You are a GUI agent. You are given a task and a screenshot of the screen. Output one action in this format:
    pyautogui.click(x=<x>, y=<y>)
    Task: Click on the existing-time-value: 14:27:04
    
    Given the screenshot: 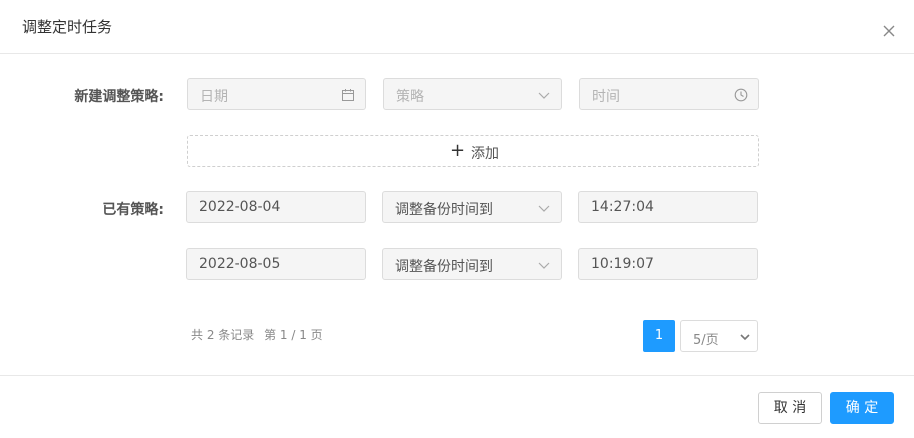 What is the action you would take?
    pyautogui.click(x=622, y=207)
    